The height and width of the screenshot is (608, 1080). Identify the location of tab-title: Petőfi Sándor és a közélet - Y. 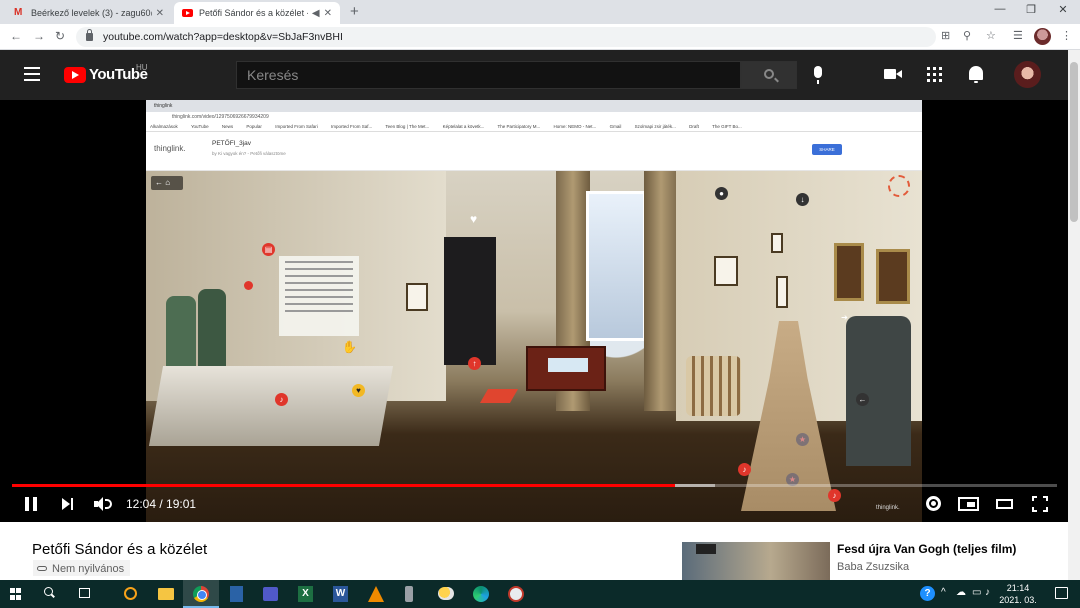
(253, 13).